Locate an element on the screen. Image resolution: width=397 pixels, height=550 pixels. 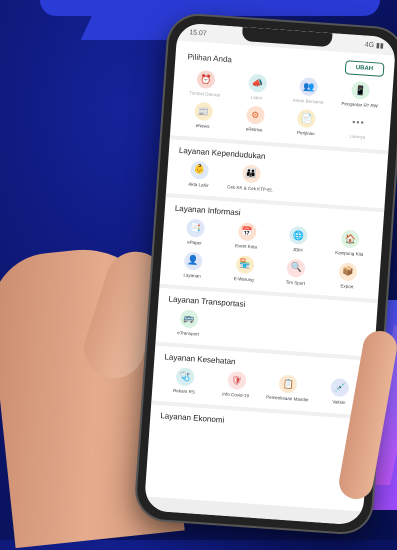
service-label: Event Kota is located at coordinates (246, 246).